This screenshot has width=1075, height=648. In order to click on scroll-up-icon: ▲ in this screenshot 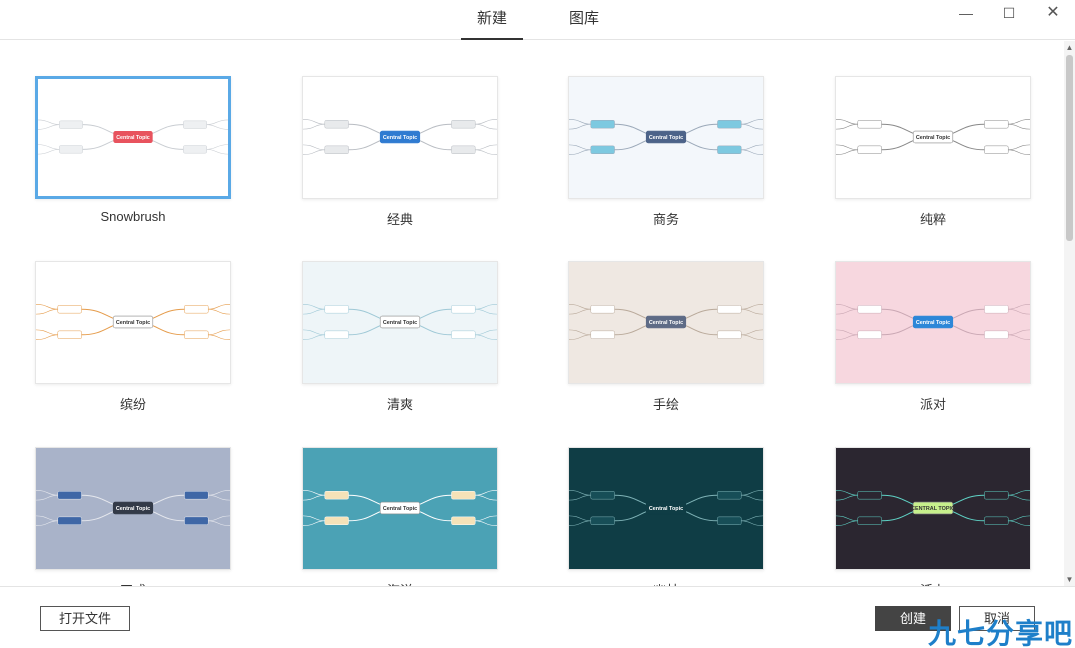, I will do `click(1069, 47)`.